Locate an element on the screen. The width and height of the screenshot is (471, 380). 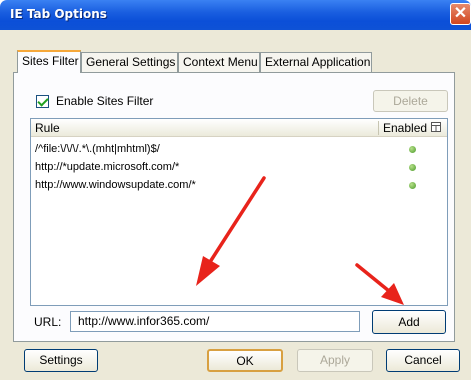
rule-pattern: http://*update.microsoft.com/* is located at coordinates (107, 167).